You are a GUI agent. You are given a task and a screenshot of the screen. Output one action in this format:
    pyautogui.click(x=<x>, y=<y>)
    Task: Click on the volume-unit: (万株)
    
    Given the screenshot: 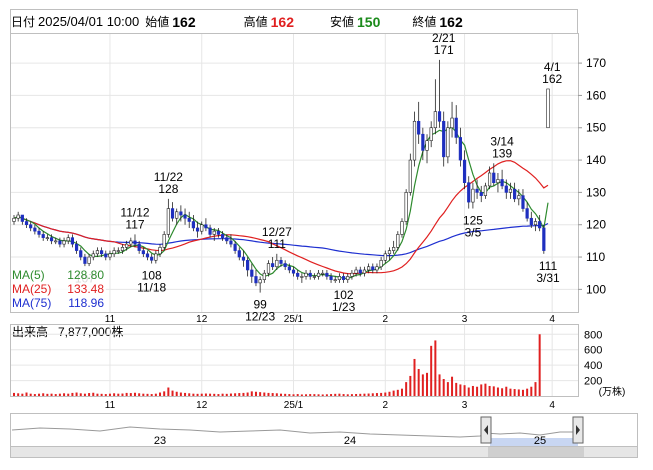 What is the action you would take?
    pyautogui.click(x=612, y=391)
    